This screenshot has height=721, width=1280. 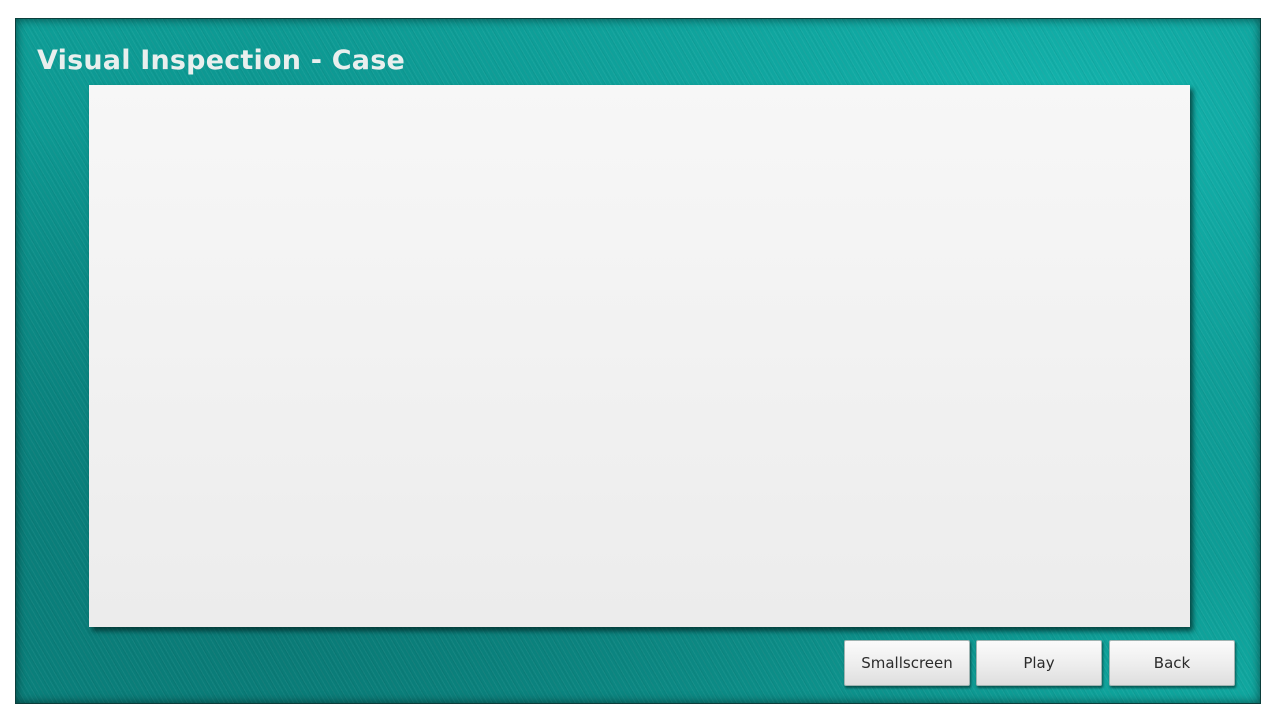 What do you see at coordinates (907, 663) in the screenshot?
I see `smallscreen-button: Smallscreen` at bounding box center [907, 663].